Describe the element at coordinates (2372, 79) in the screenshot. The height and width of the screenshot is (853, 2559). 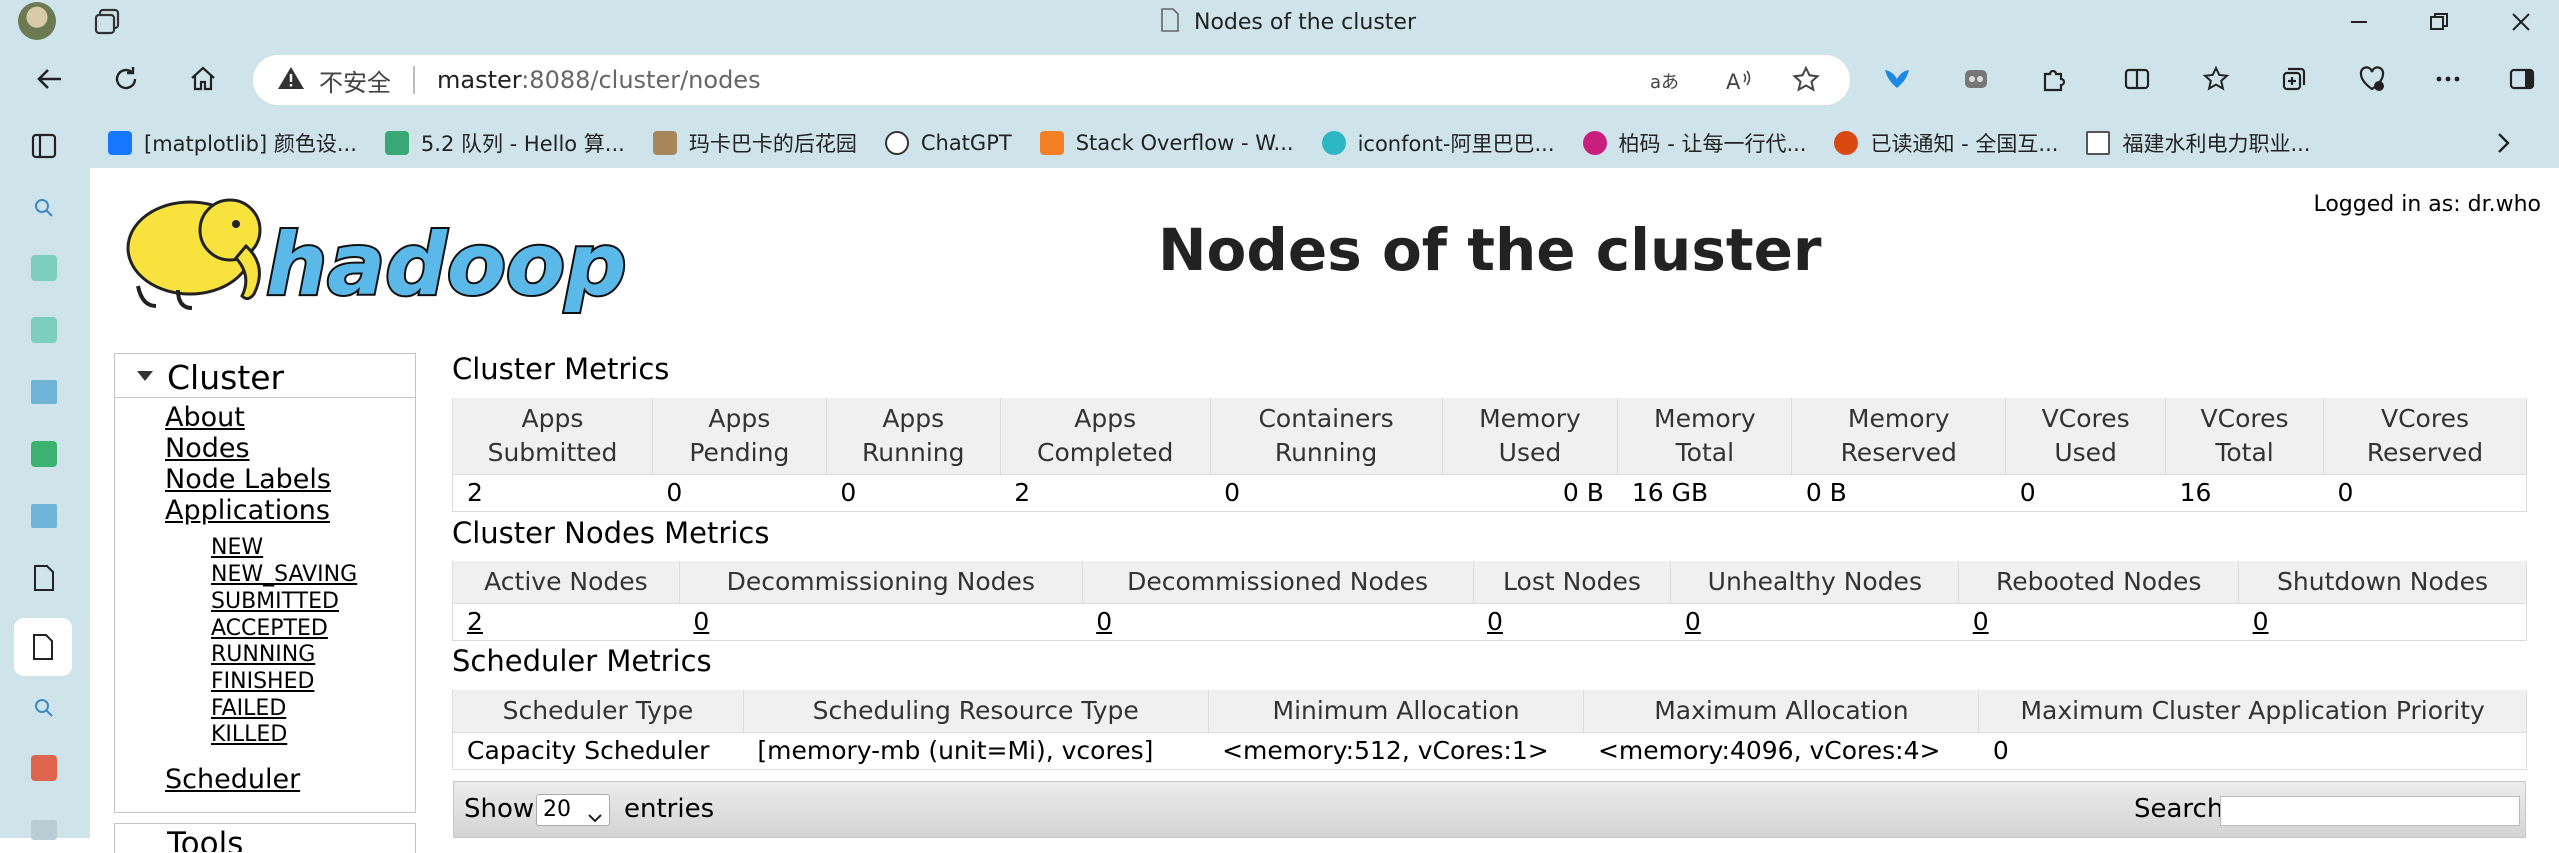
I see `browser-essentials-icon` at that location.